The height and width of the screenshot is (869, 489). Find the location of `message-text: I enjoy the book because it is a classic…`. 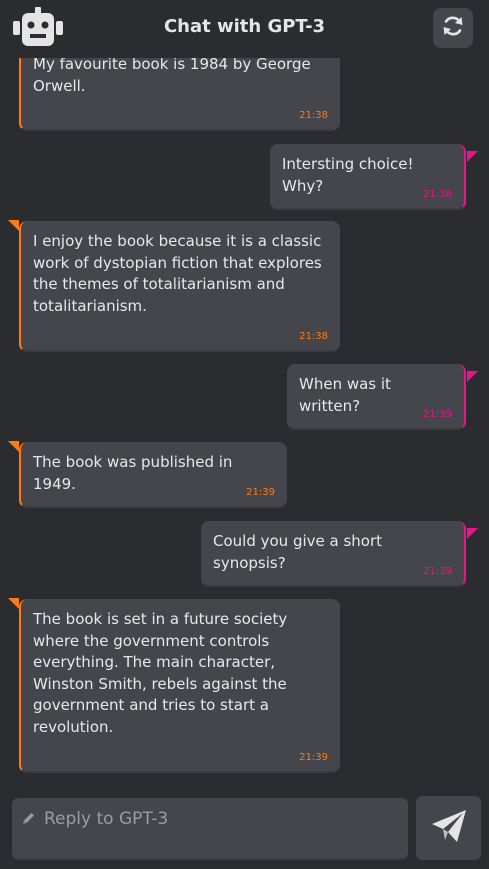

message-text: I enjoy the book because it is a classic… is located at coordinates (177, 273).